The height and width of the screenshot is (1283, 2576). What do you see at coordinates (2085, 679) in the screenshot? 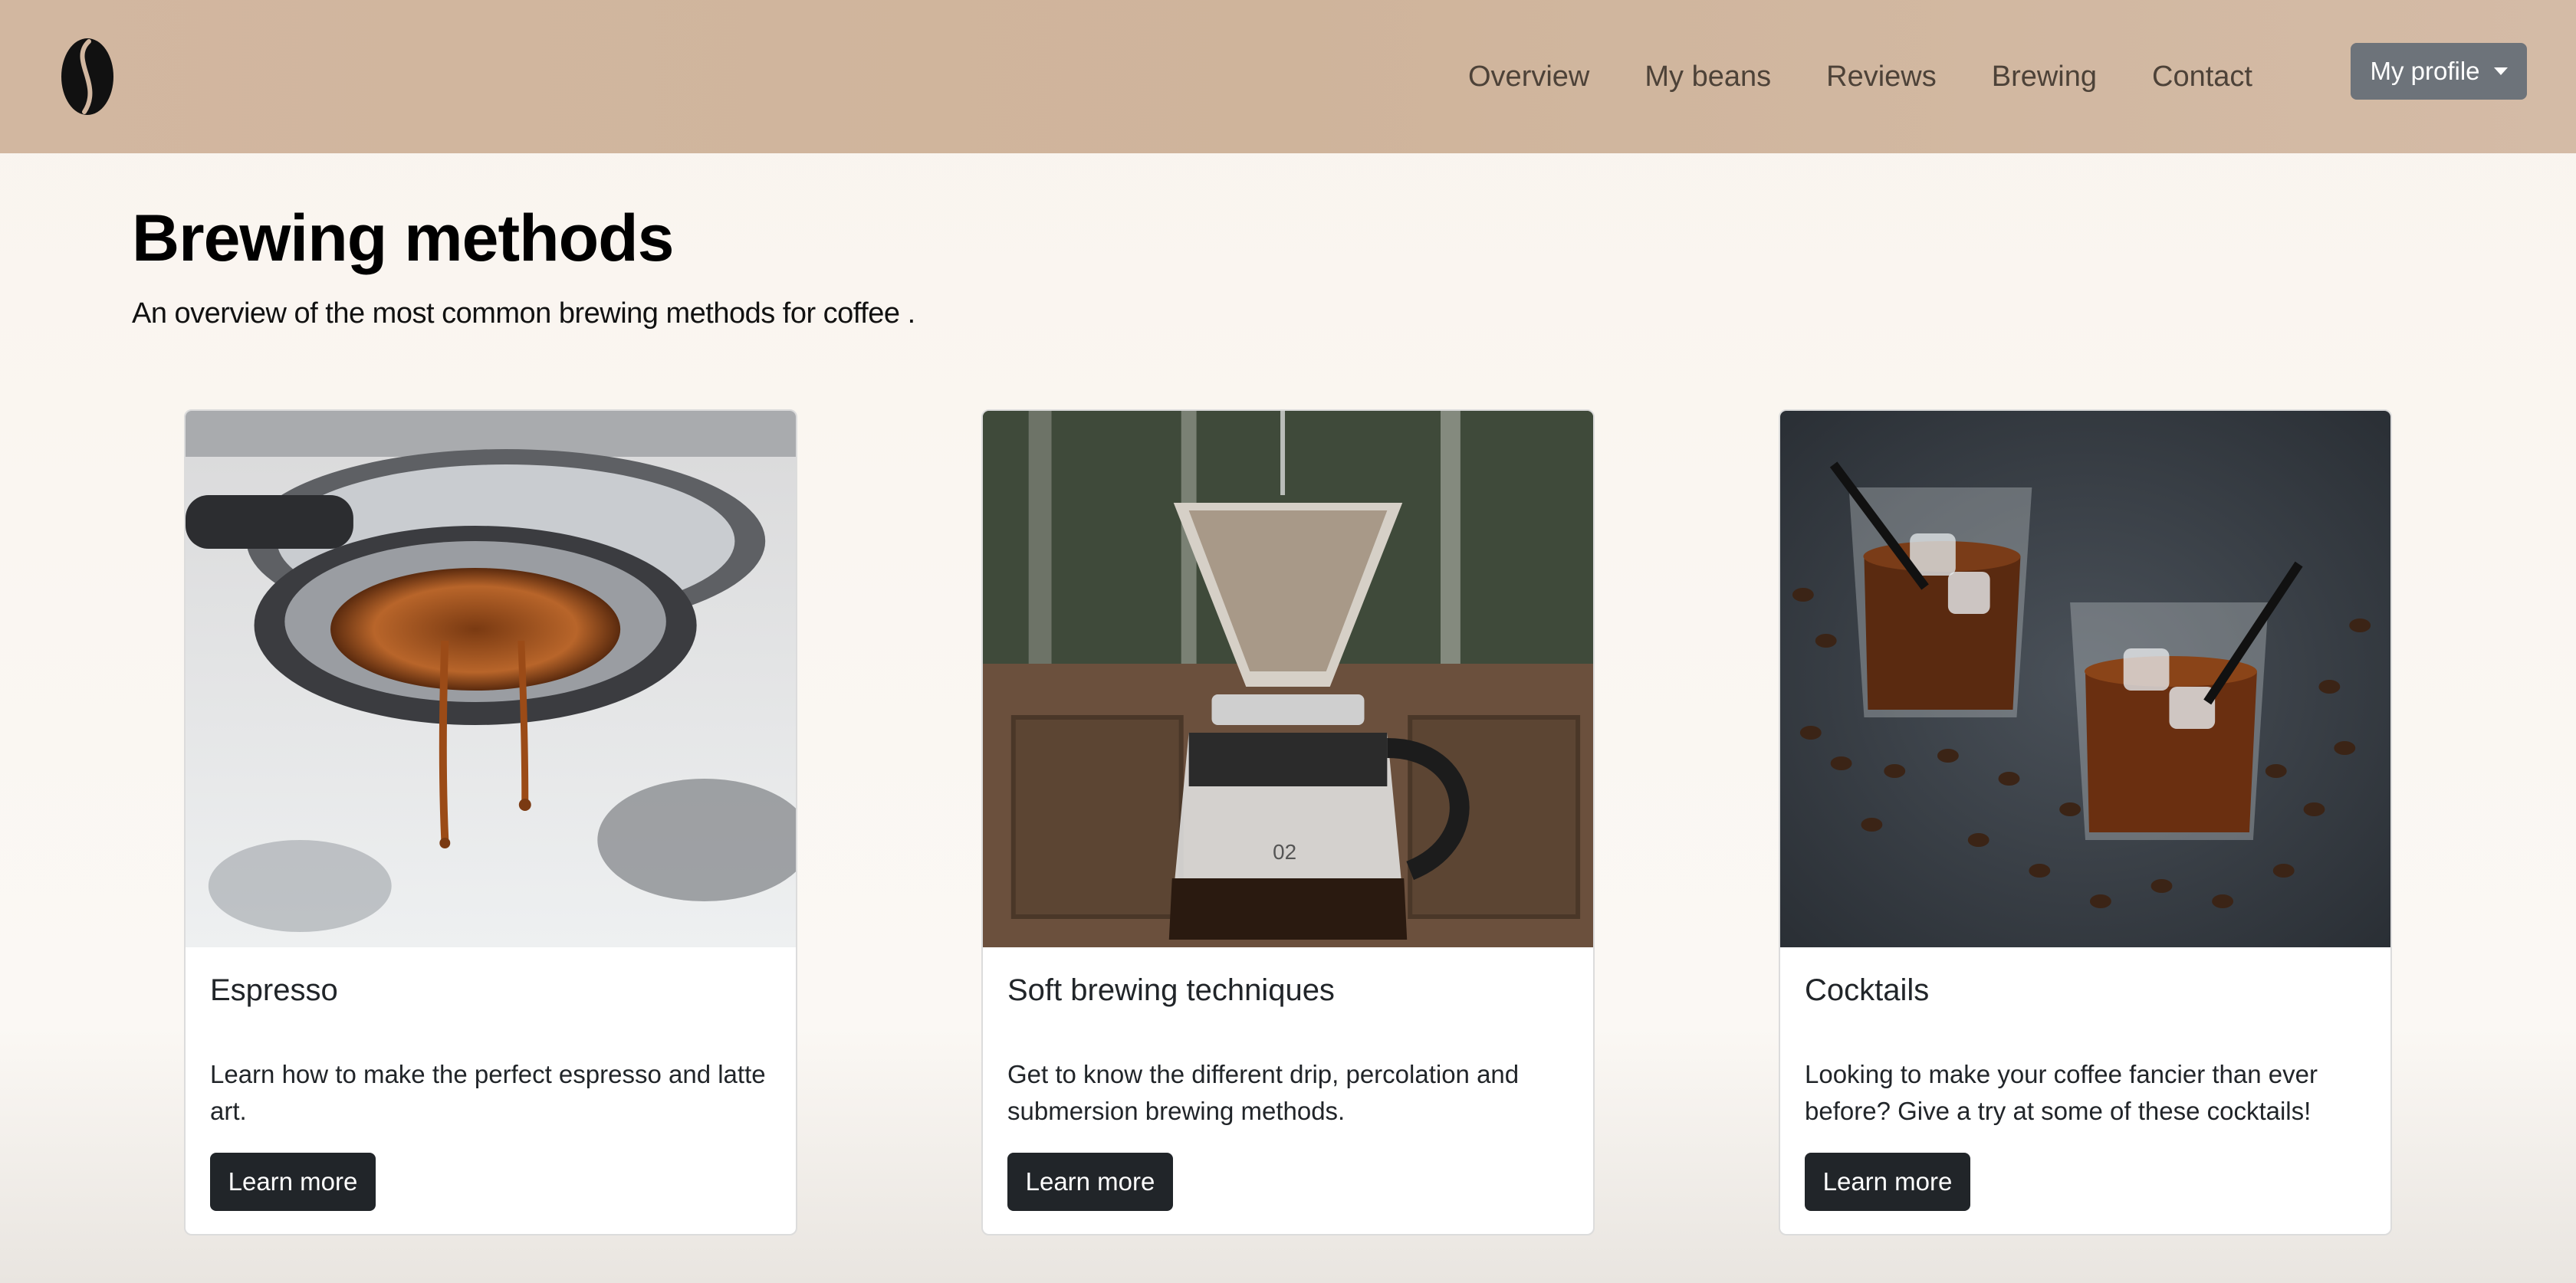
I see `iced-coffee-cocktails-photo` at bounding box center [2085, 679].